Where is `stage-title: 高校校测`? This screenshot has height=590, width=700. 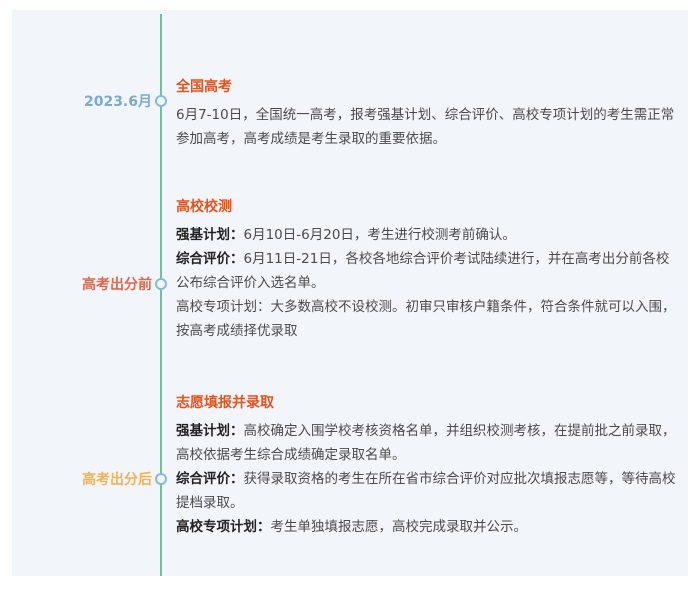
stage-title: 高校校测 is located at coordinates (204, 207).